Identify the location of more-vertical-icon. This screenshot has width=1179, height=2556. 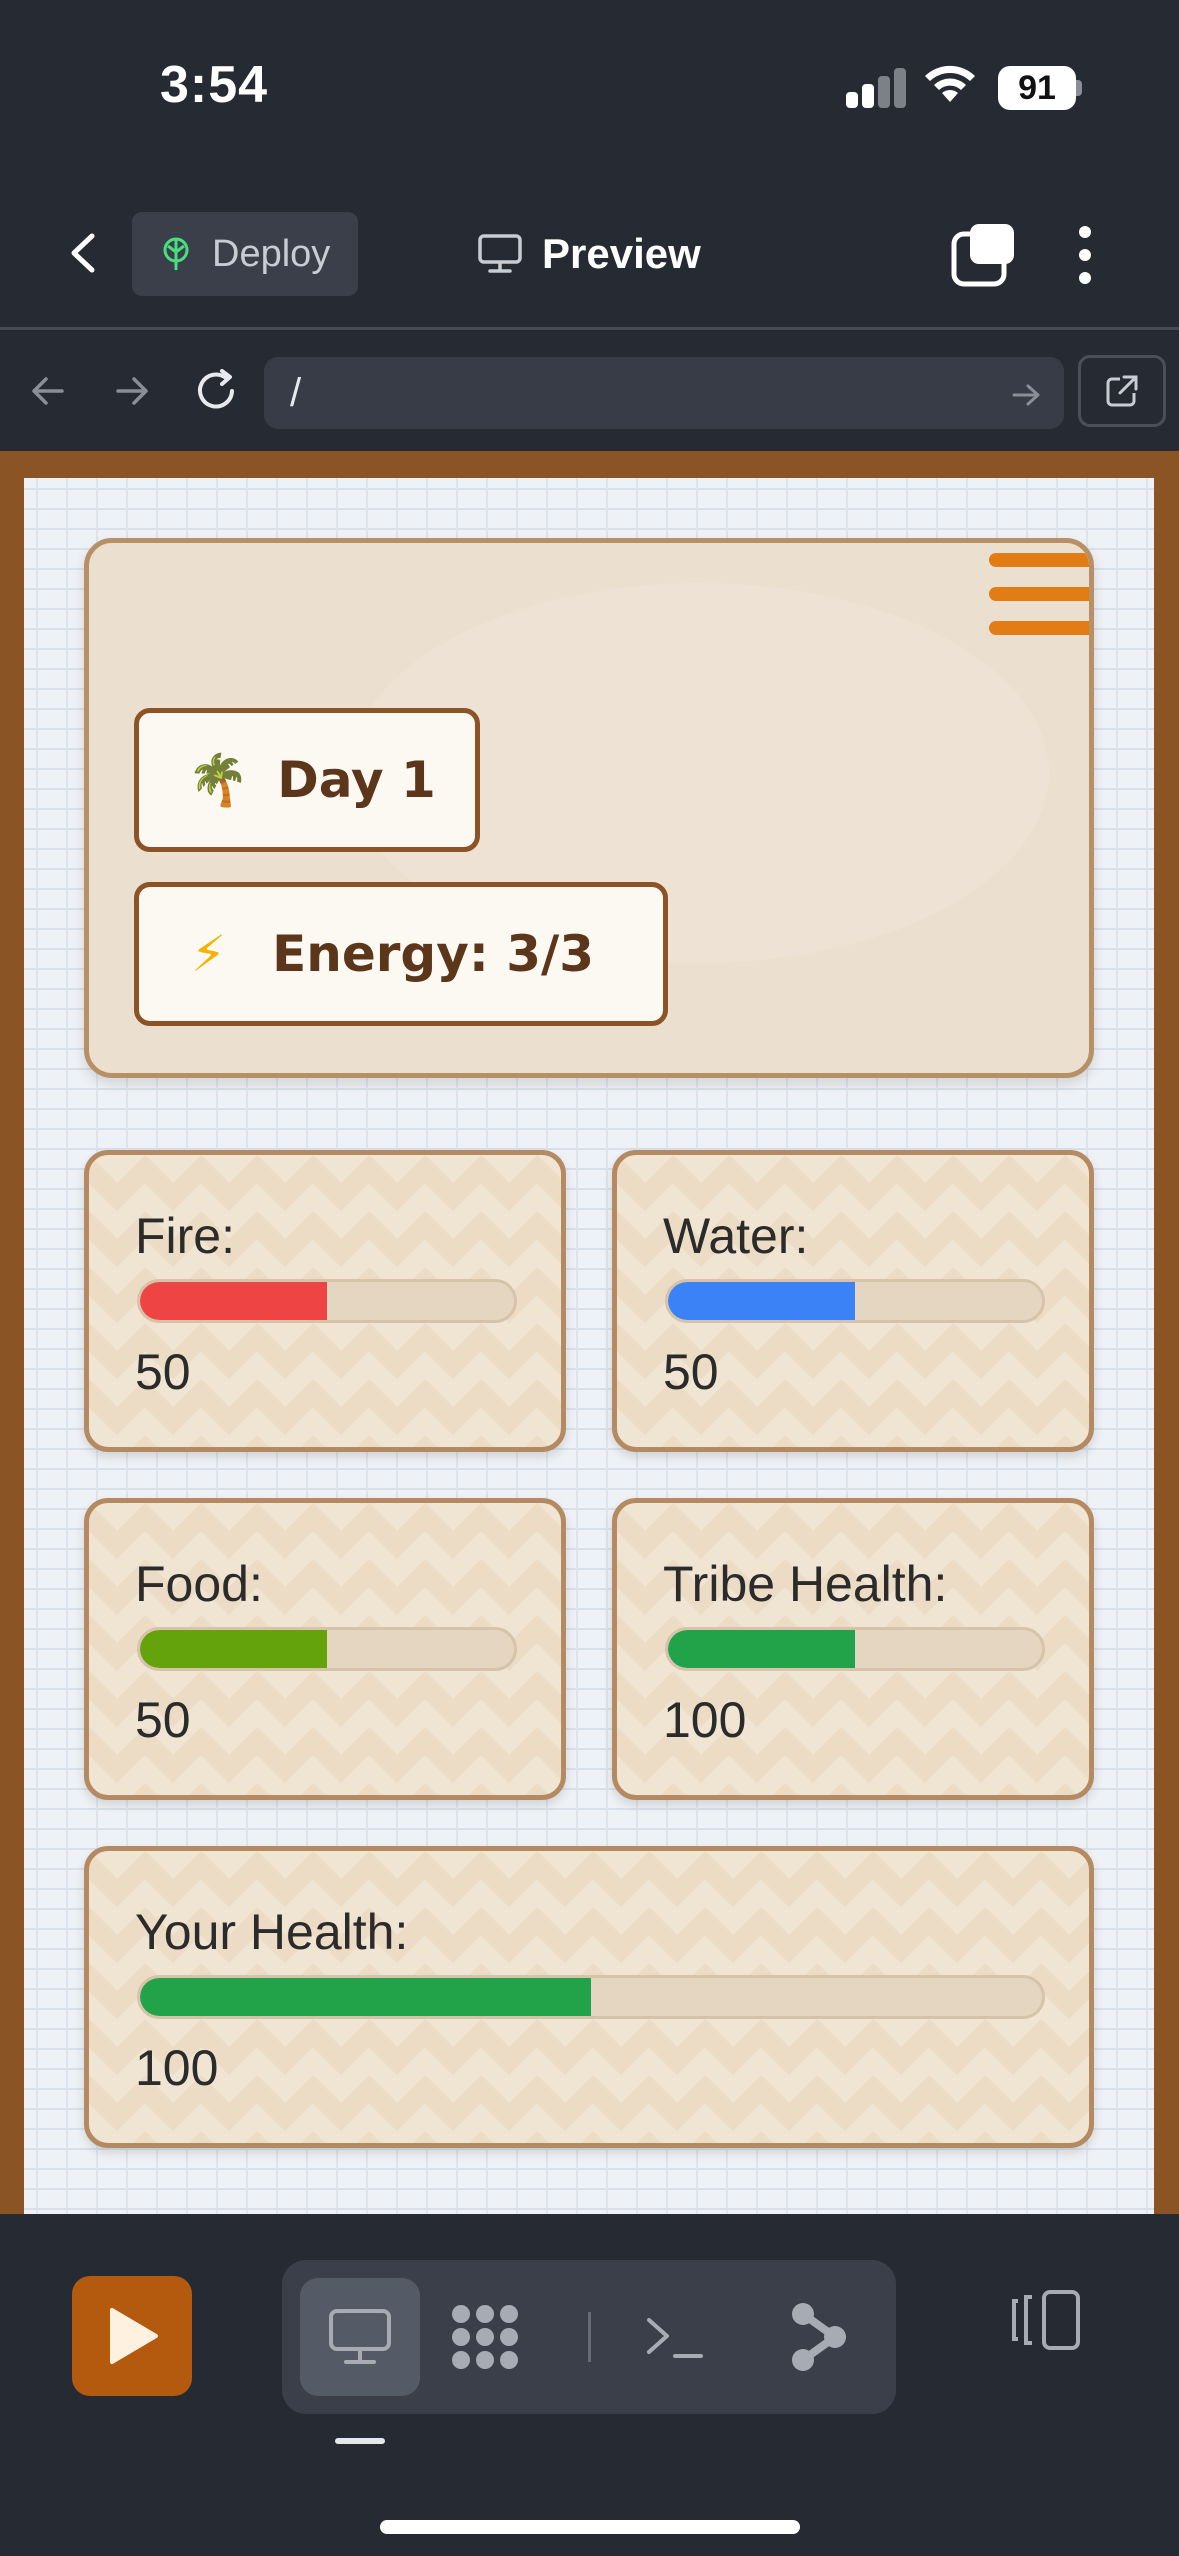
(1085, 255).